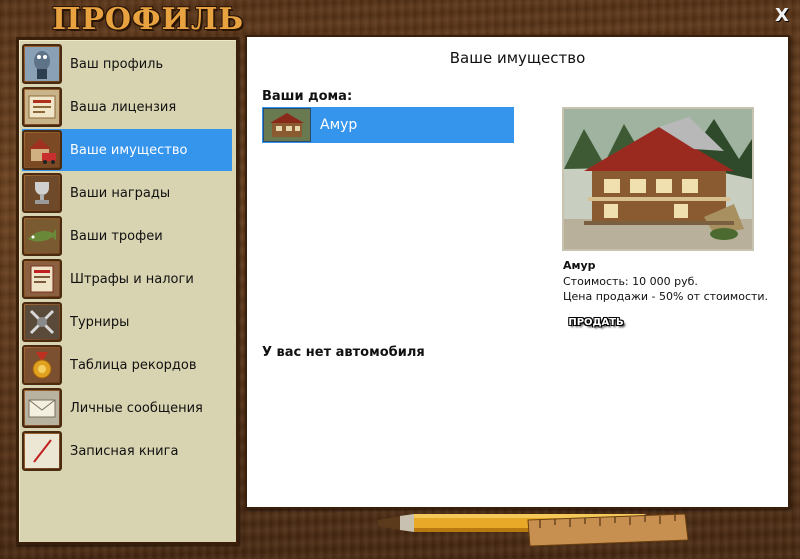  What do you see at coordinates (42, 107) in the screenshot?
I see `license-icon` at bounding box center [42, 107].